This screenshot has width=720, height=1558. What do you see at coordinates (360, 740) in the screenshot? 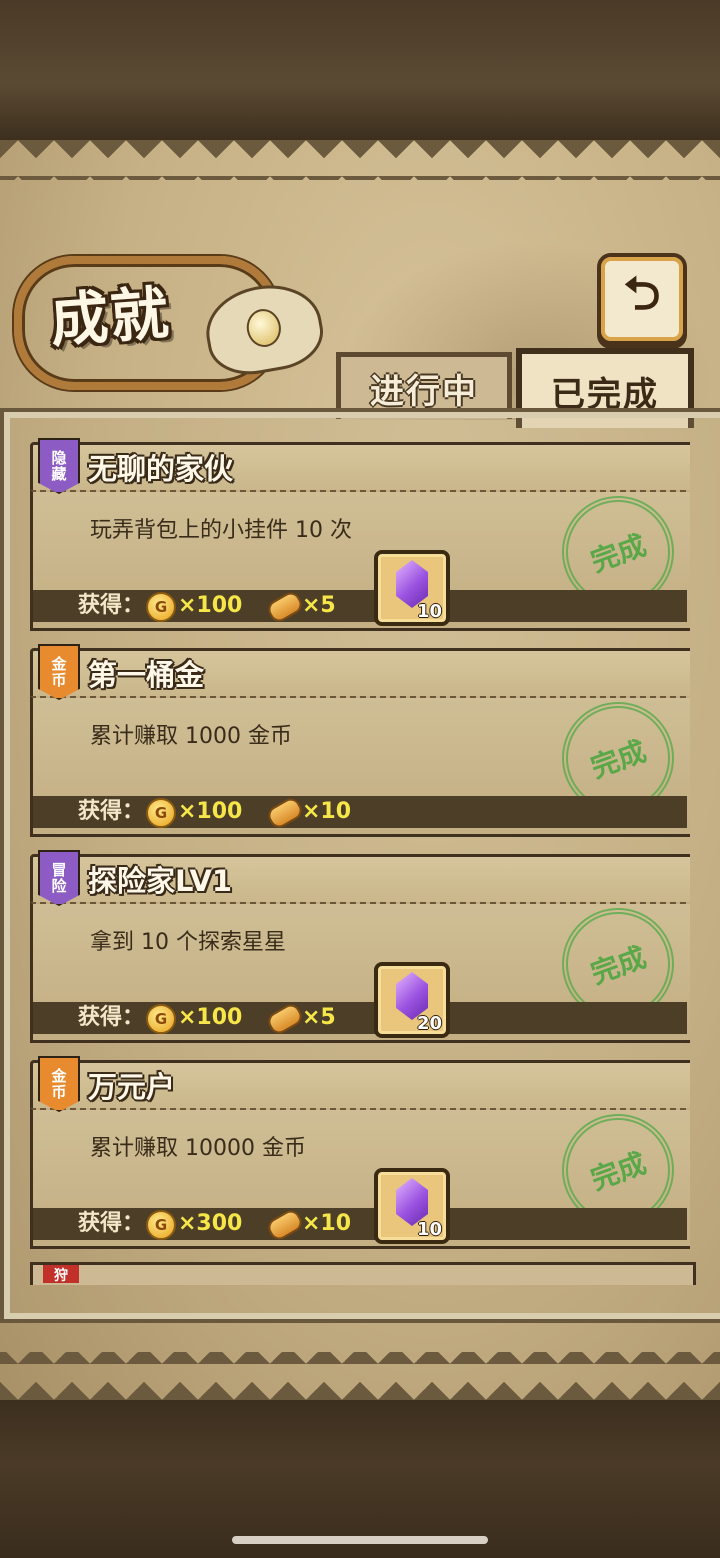
I see `achievement-card: 金 币 第一桶金 累计赚取 1000 金币 完成 获得： G ×100 ×10` at bounding box center [360, 740].